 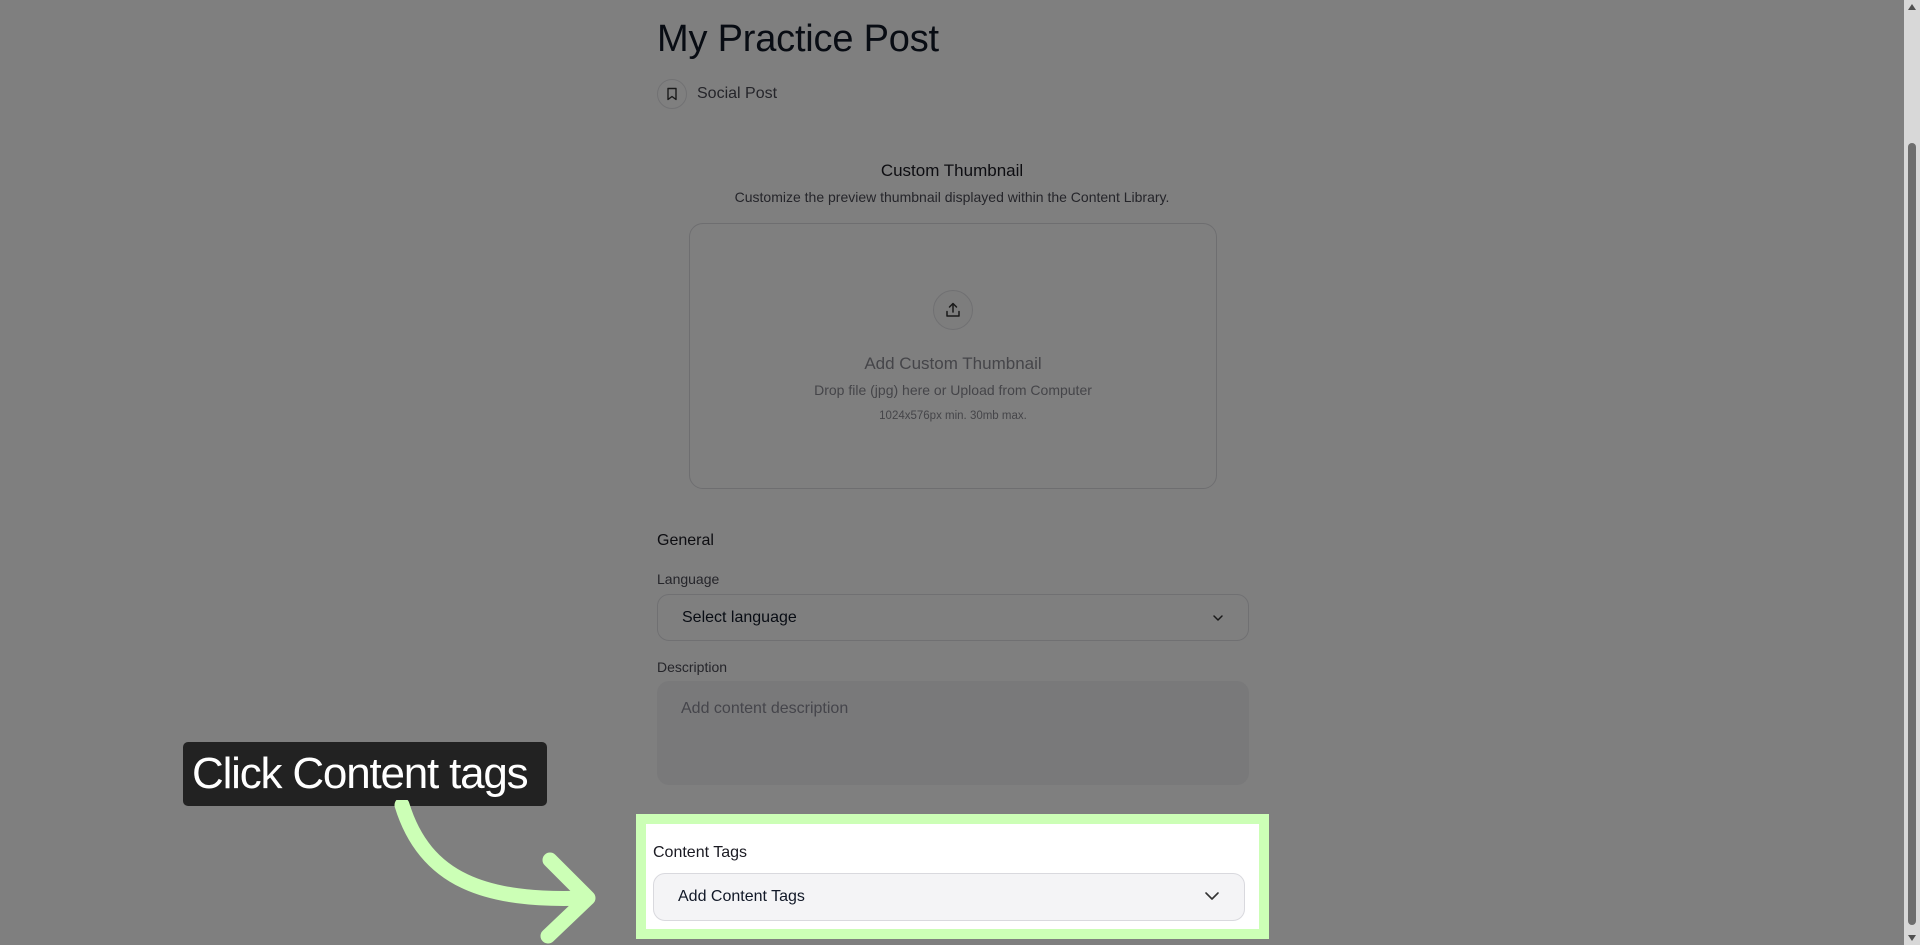 What do you see at coordinates (953, 310) in the screenshot?
I see `upload-icon` at bounding box center [953, 310].